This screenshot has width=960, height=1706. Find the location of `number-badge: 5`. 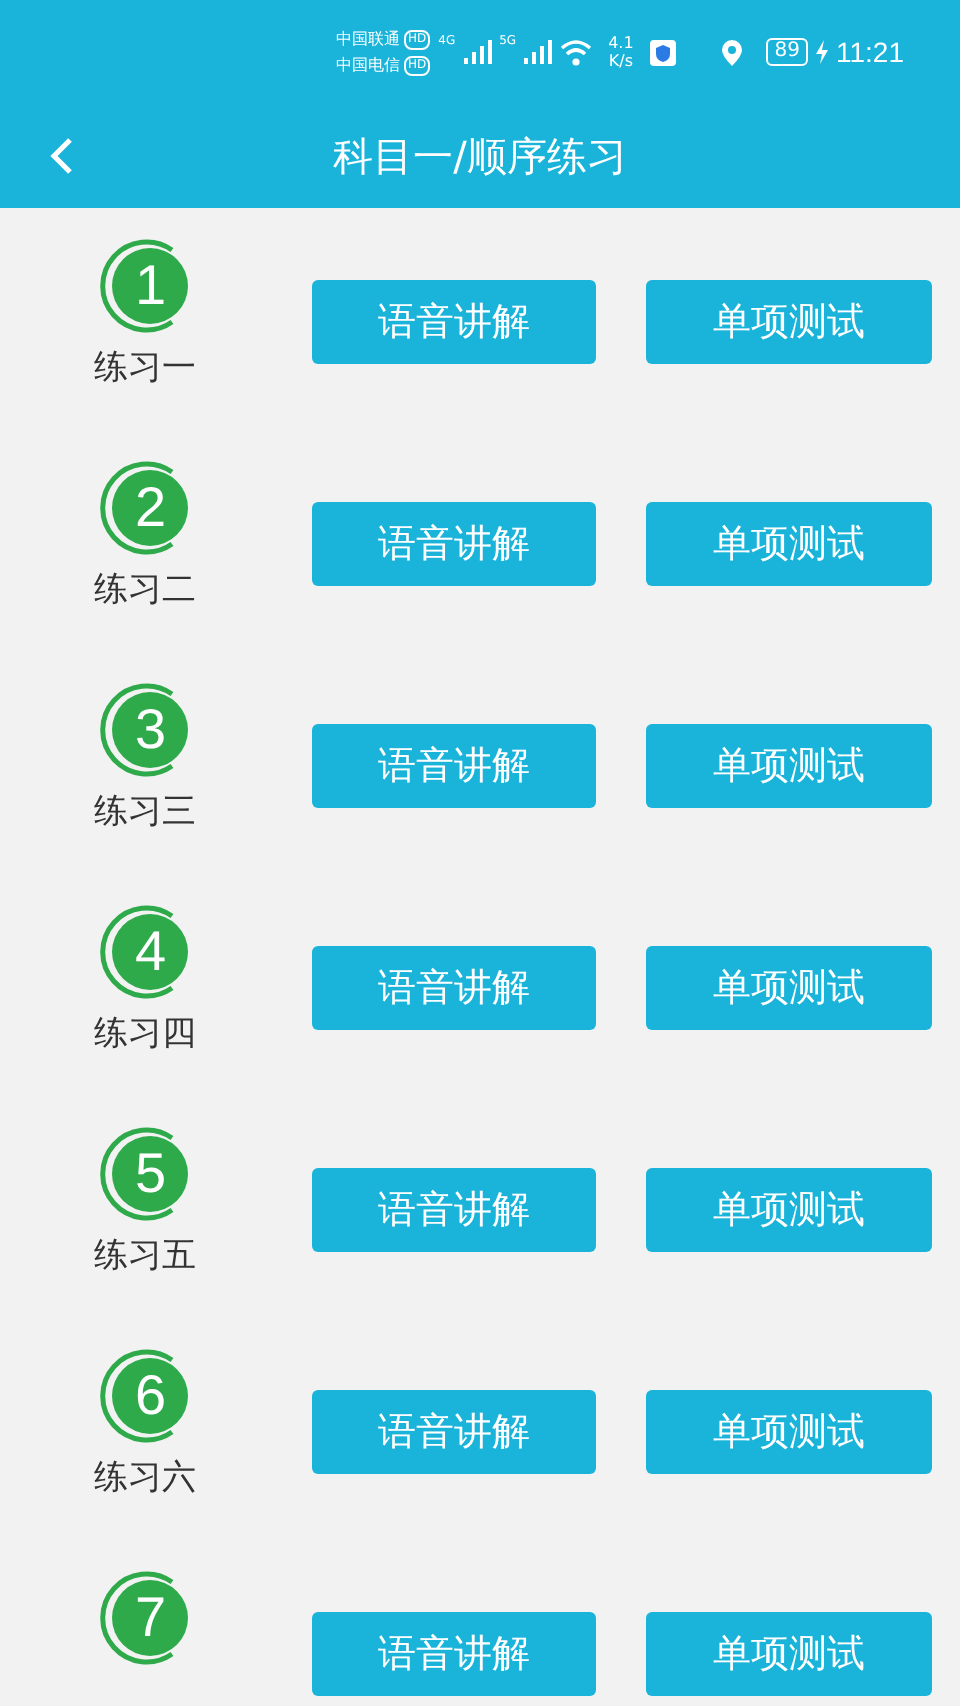

number-badge: 5 is located at coordinates (150, 1174).